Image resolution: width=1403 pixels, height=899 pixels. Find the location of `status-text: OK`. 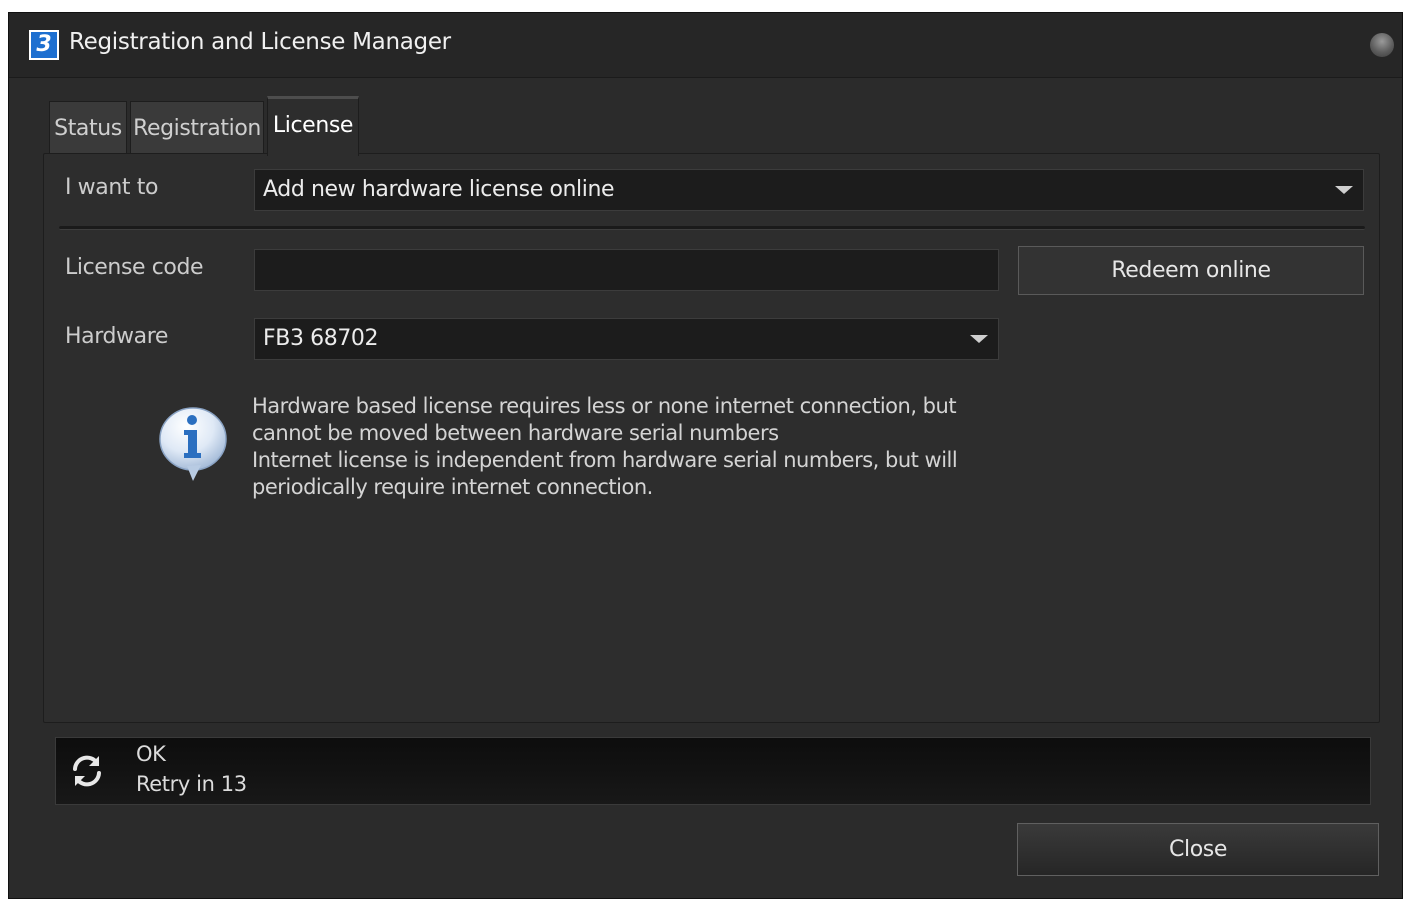

status-text: OK is located at coordinates (151, 754).